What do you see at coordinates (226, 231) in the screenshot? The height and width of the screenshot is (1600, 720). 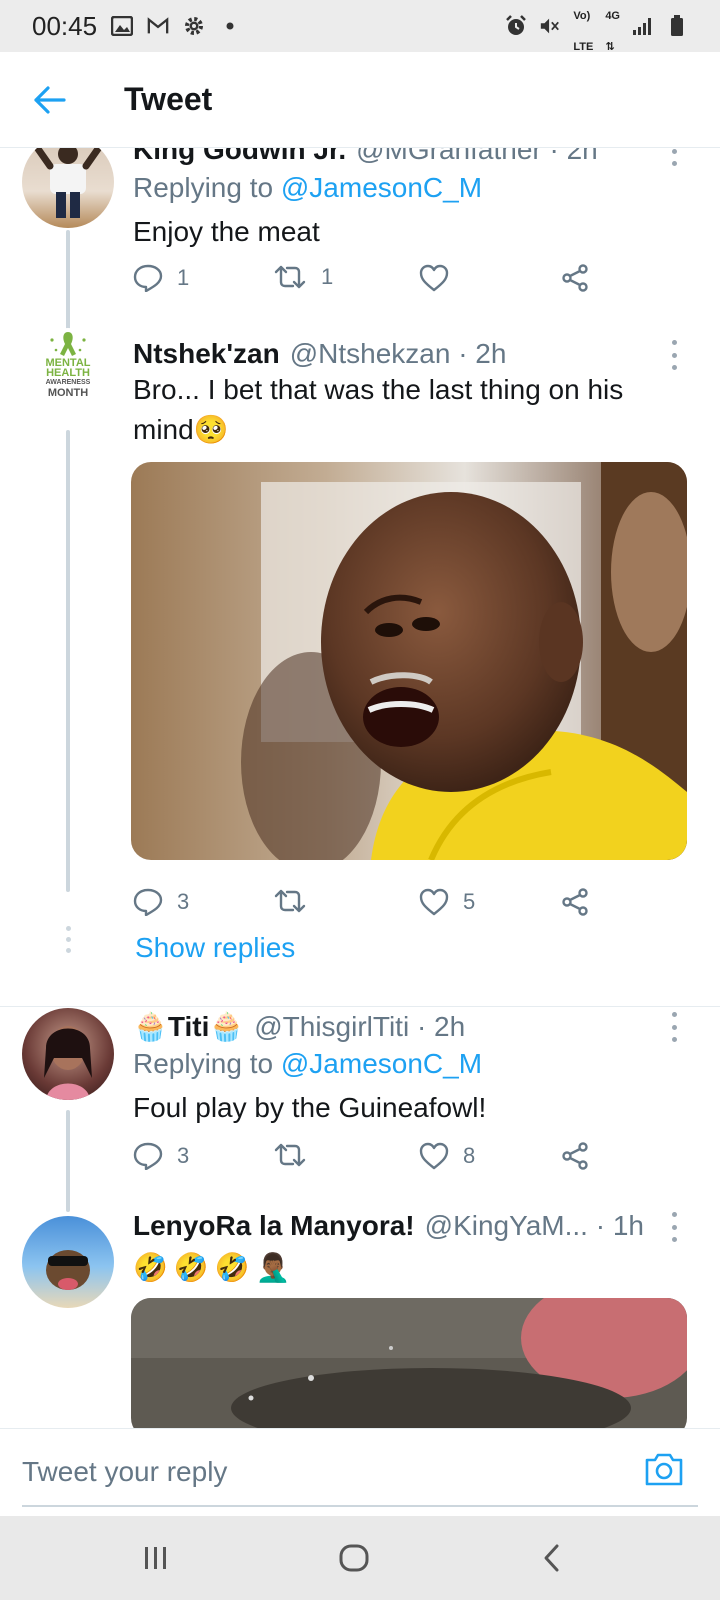 I see `tweet-text: Enjoy the meat` at bounding box center [226, 231].